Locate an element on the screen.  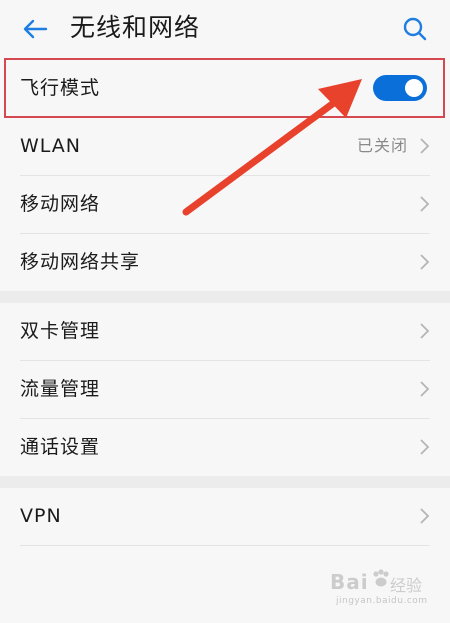
watermark-url: jingyan.baidu.com is located at coordinates (382, 601).